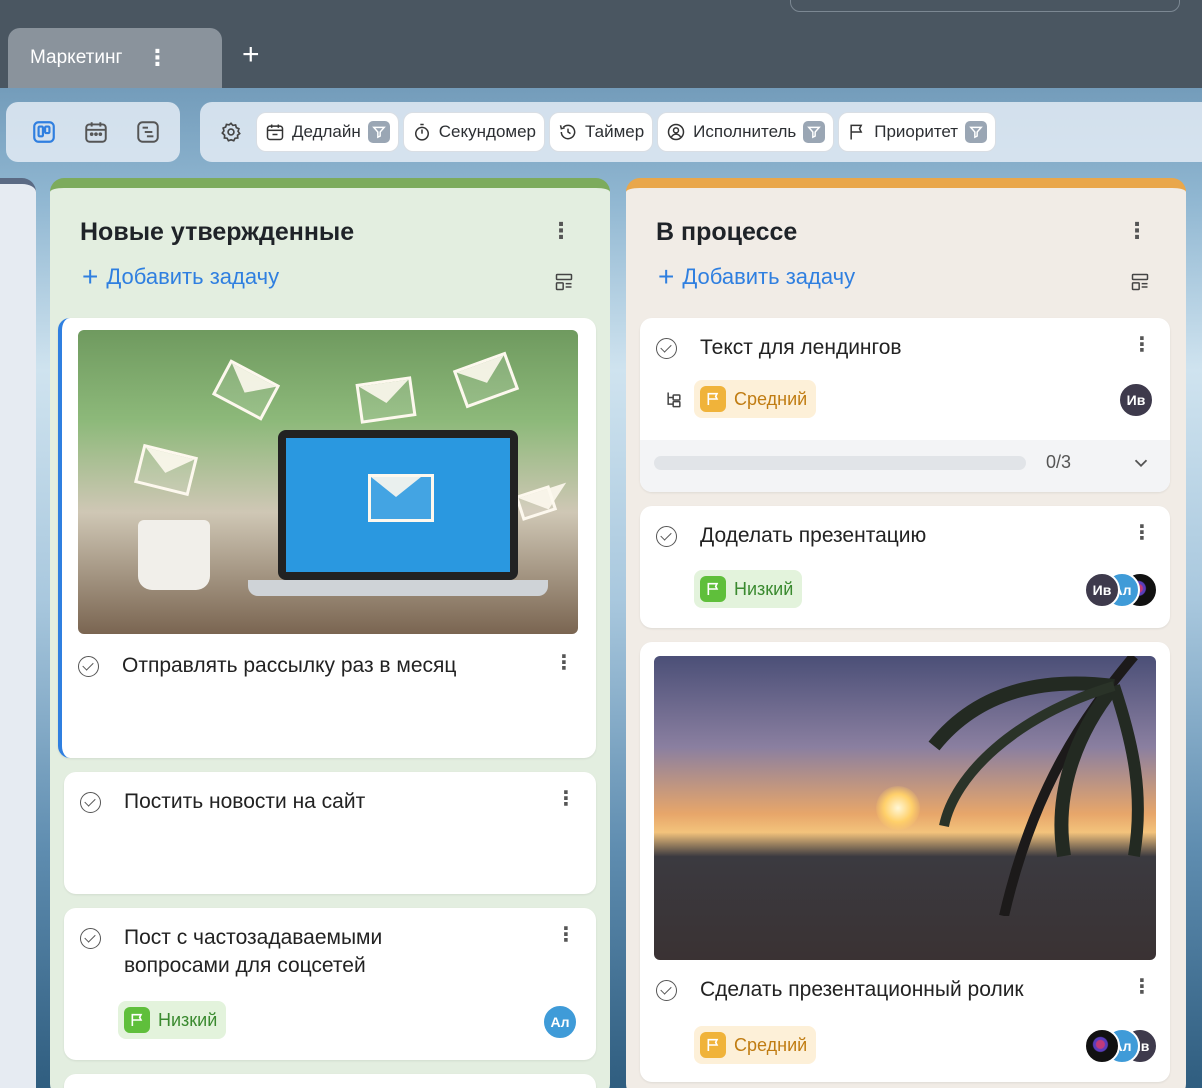 Image resolution: width=1202 pixels, height=1088 pixels. What do you see at coordinates (148, 132) in the screenshot?
I see `list-view-icon` at bounding box center [148, 132].